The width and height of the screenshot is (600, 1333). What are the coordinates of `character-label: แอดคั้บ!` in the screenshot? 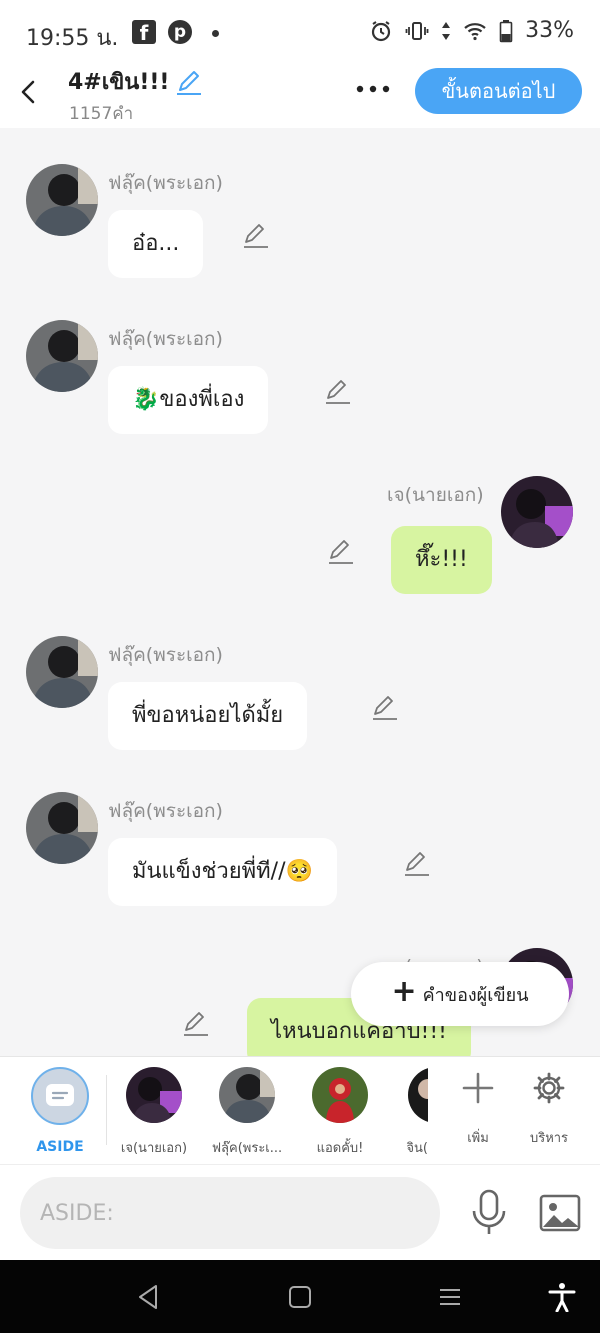 It's located at (340, 1148).